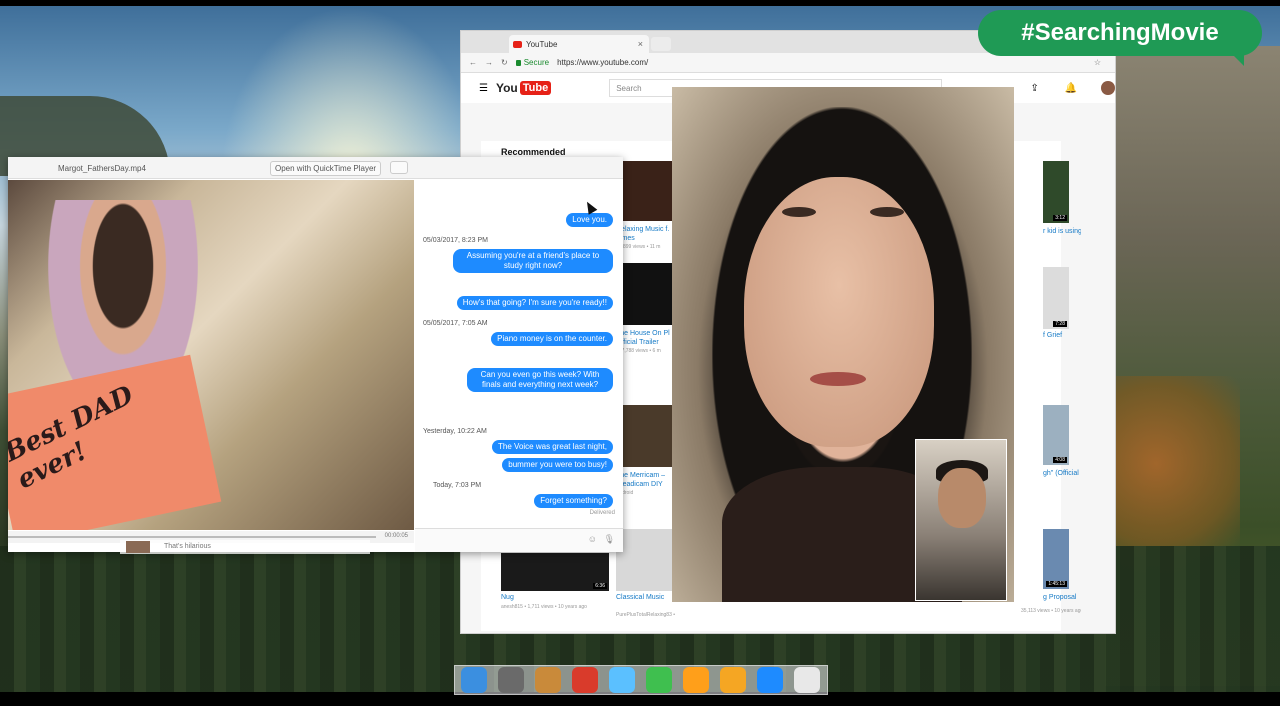 The image size is (1280, 706). Describe the element at coordinates (799, 212) in the screenshot. I see `eye-left` at that location.